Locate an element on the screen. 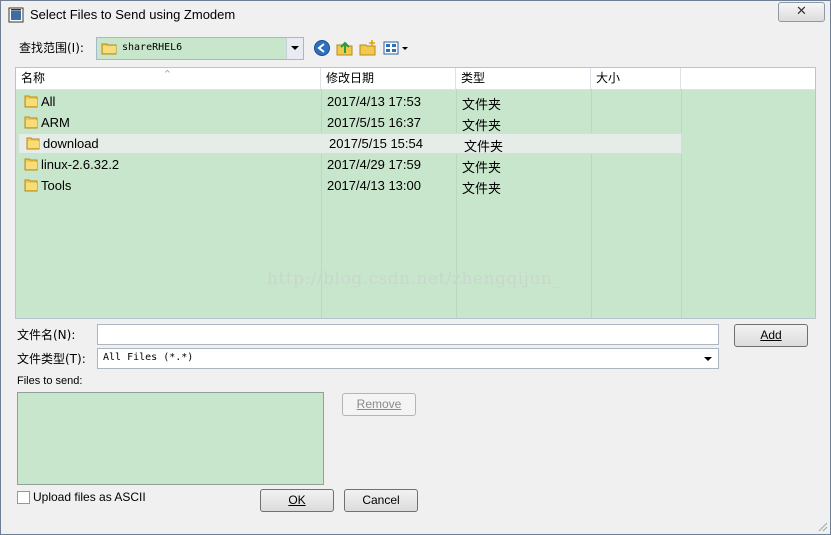  dropdown-arrow is located at coordinates (294, 48).